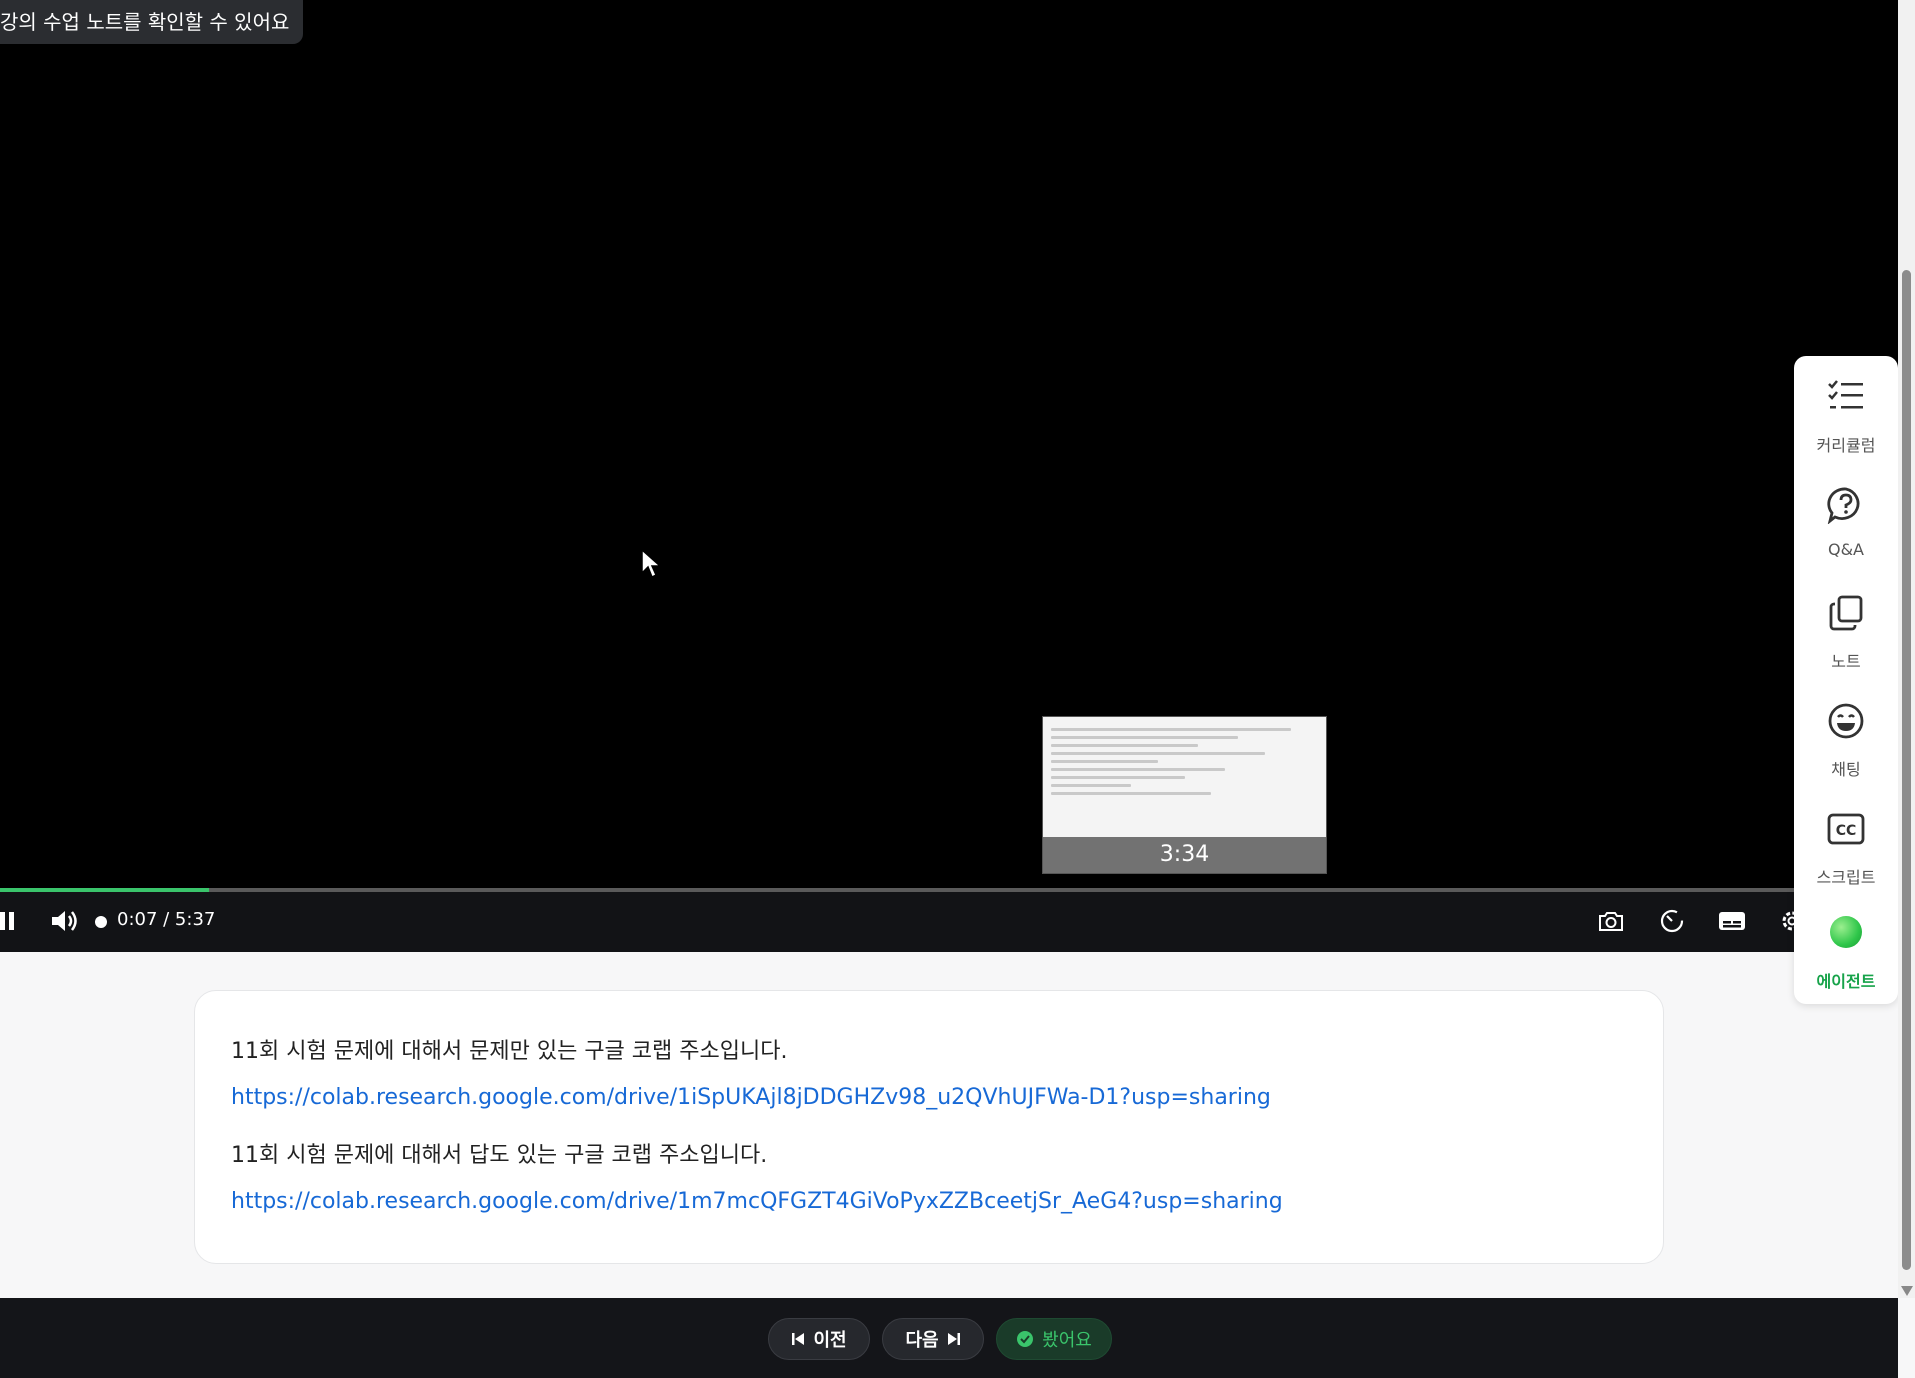  What do you see at coordinates (1025, 1339) in the screenshot?
I see `check-circle-icon` at bounding box center [1025, 1339].